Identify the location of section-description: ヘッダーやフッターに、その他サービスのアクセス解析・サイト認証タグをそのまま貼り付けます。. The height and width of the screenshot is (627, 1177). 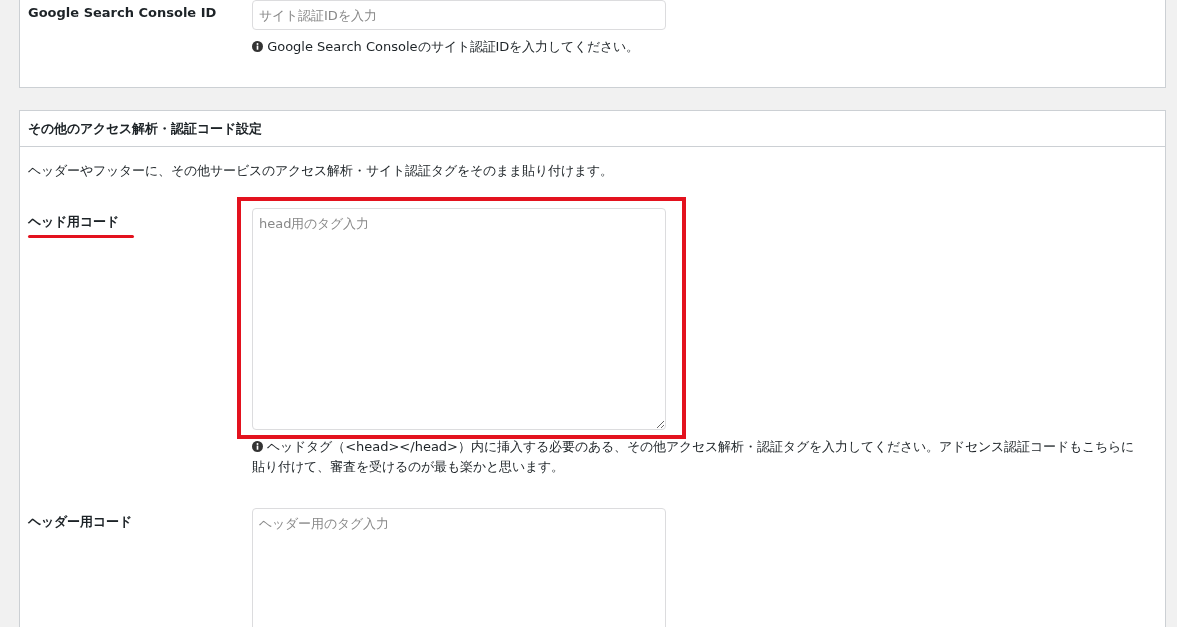
(321, 171).